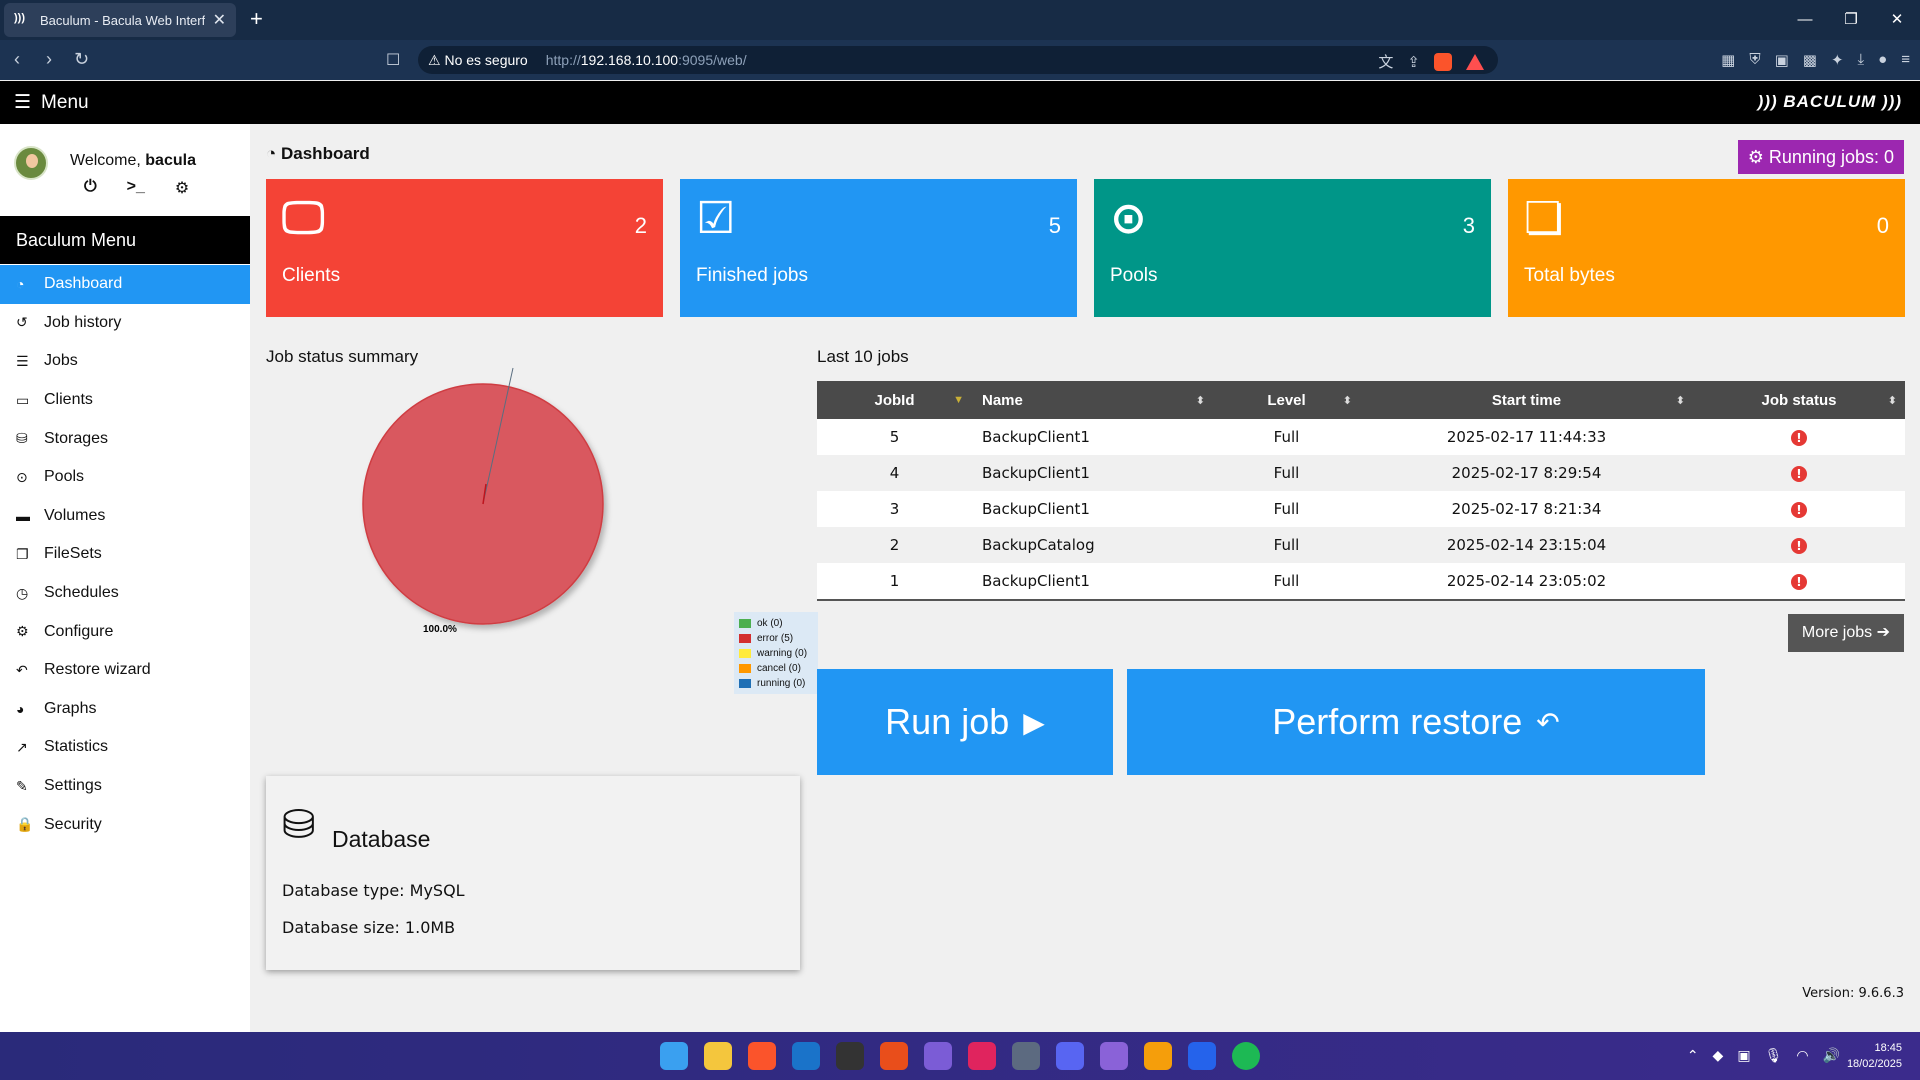 The height and width of the screenshot is (1080, 1920). I want to click on tab-close-icon: ✕, so click(219, 20).